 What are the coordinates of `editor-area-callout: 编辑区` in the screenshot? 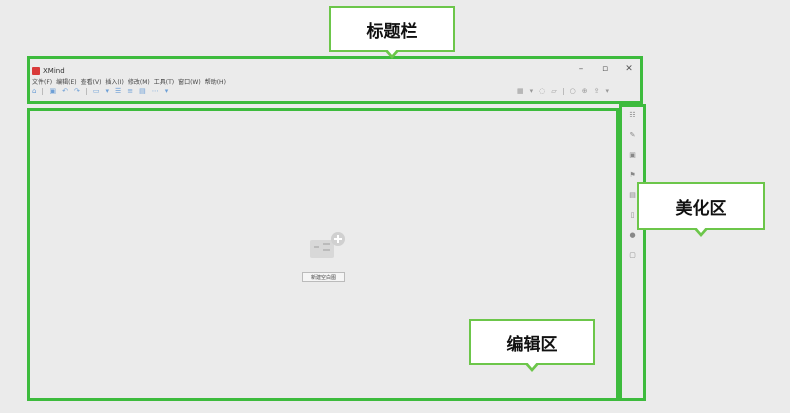 It's located at (532, 345).